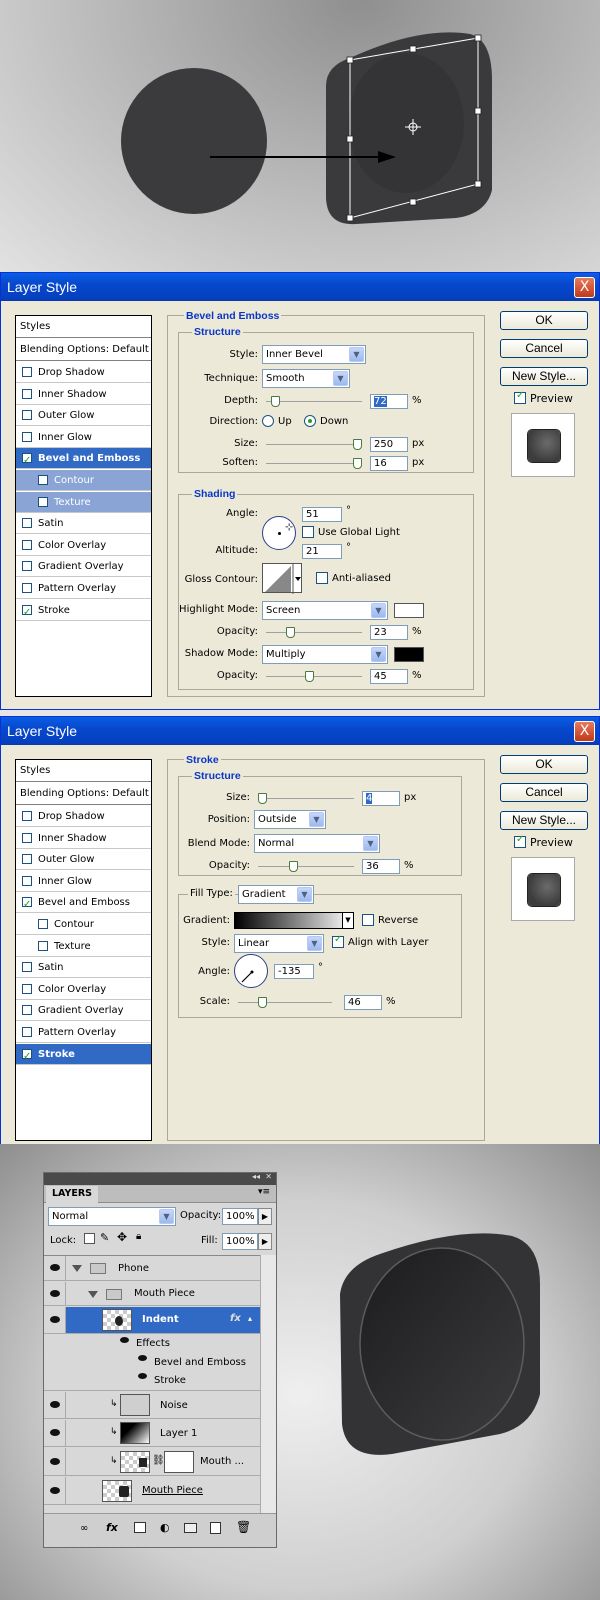 The image size is (600, 1600). I want to click on opacity-slider-thumb, so click(294, 866).